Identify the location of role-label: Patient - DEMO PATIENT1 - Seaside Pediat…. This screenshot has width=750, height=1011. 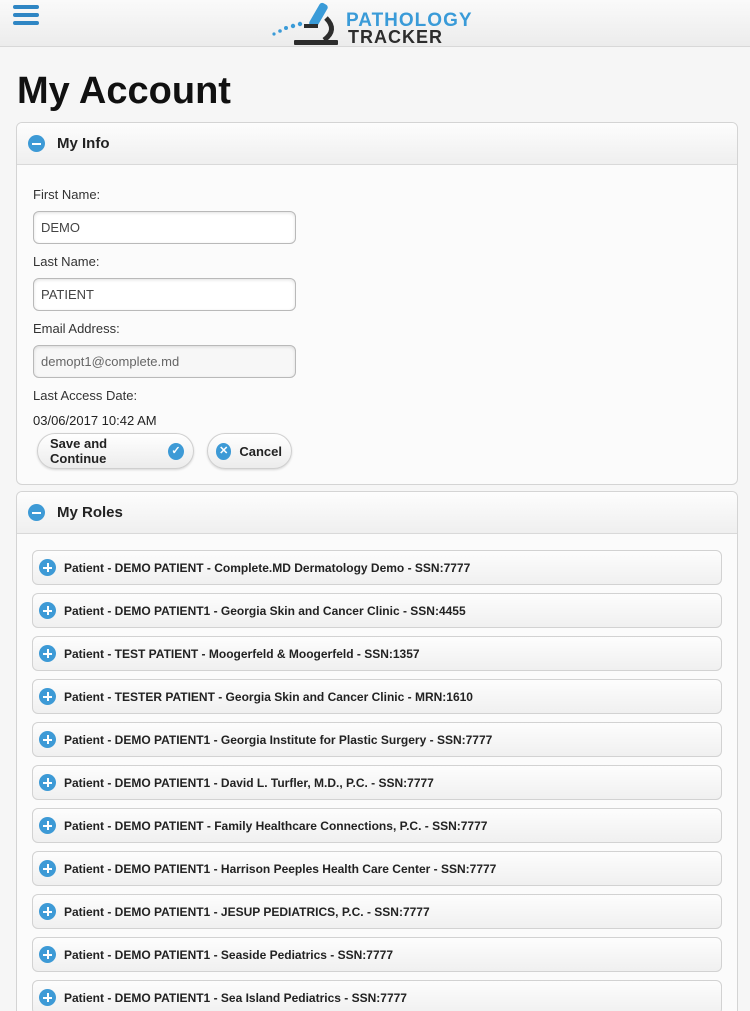
(228, 954).